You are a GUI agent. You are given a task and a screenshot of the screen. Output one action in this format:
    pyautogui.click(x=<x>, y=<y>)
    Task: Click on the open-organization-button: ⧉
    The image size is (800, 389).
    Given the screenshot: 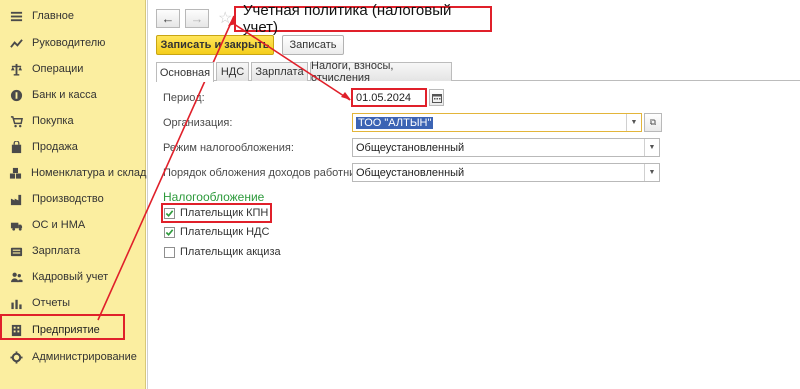 What is the action you would take?
    pyautogui.click(x=653, y=122)
    